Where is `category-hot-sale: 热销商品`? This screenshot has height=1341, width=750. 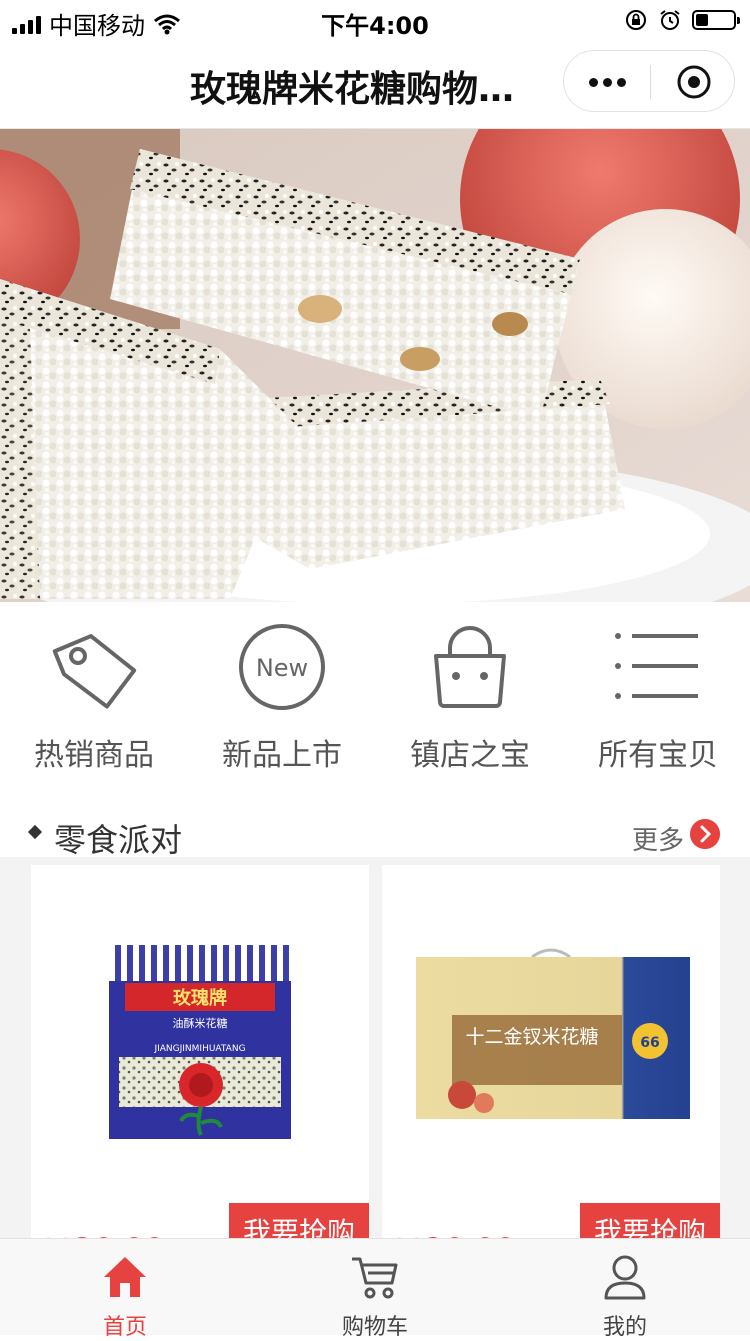
category-hot-sale: 热销商品 is located at coordinates (94, 697).